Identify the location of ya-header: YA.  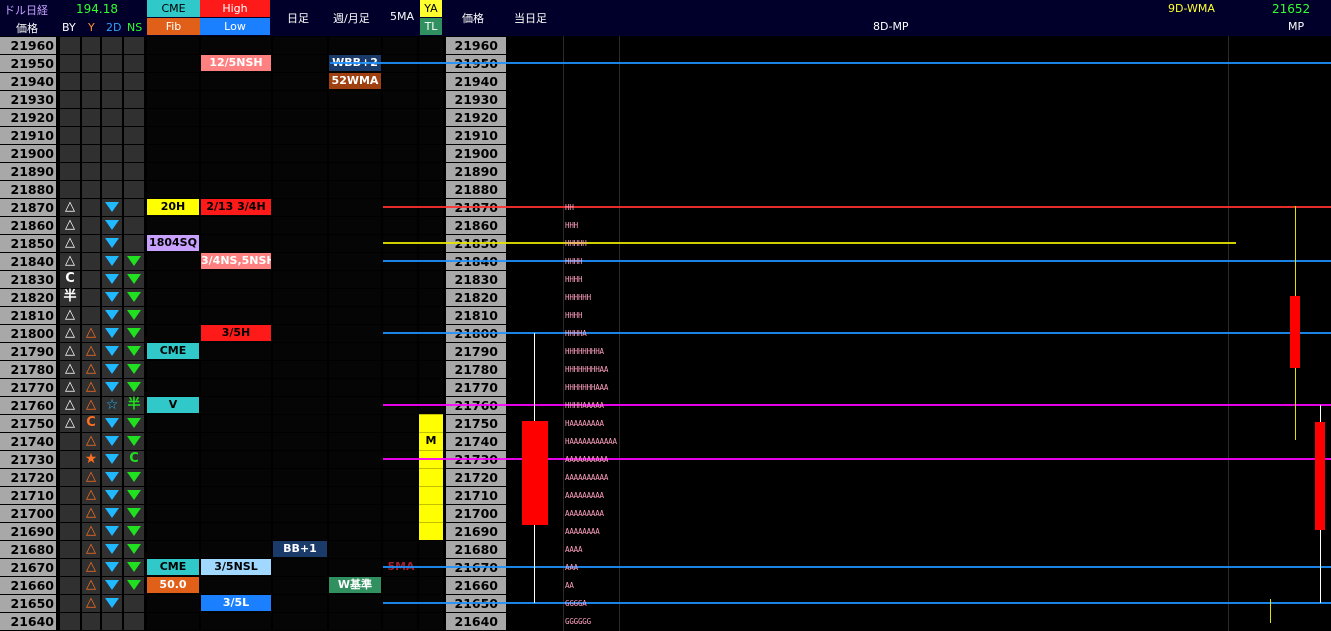
(431, 8).